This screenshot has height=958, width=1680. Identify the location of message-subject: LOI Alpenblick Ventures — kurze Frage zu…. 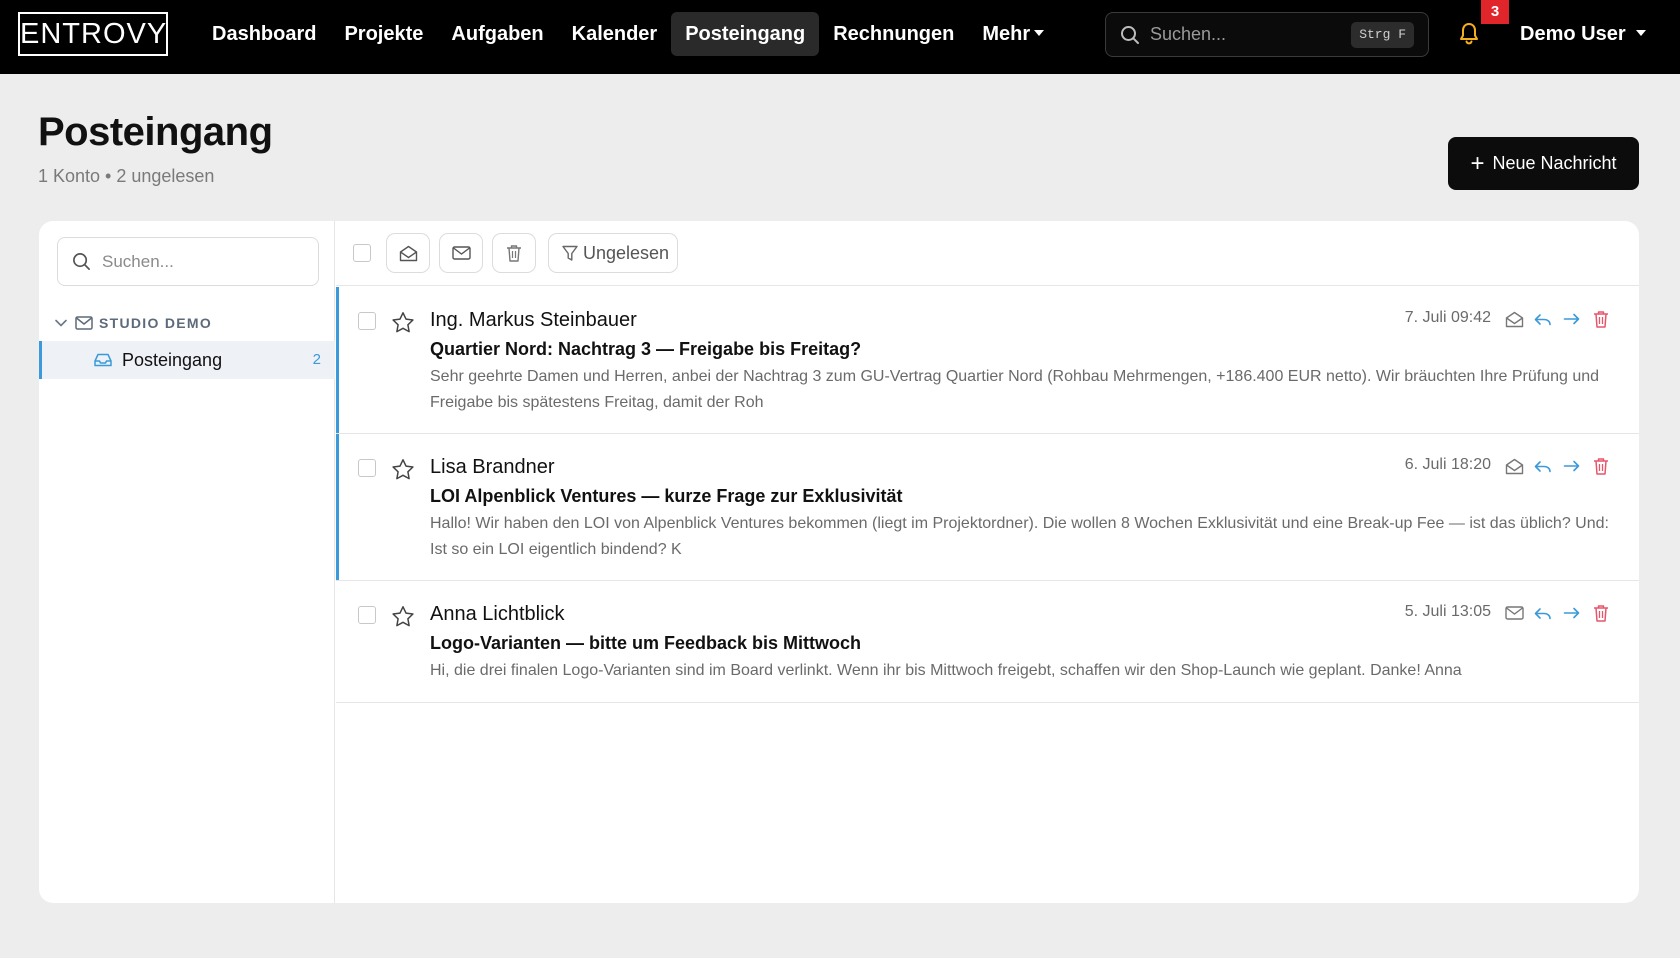
(666, 496).